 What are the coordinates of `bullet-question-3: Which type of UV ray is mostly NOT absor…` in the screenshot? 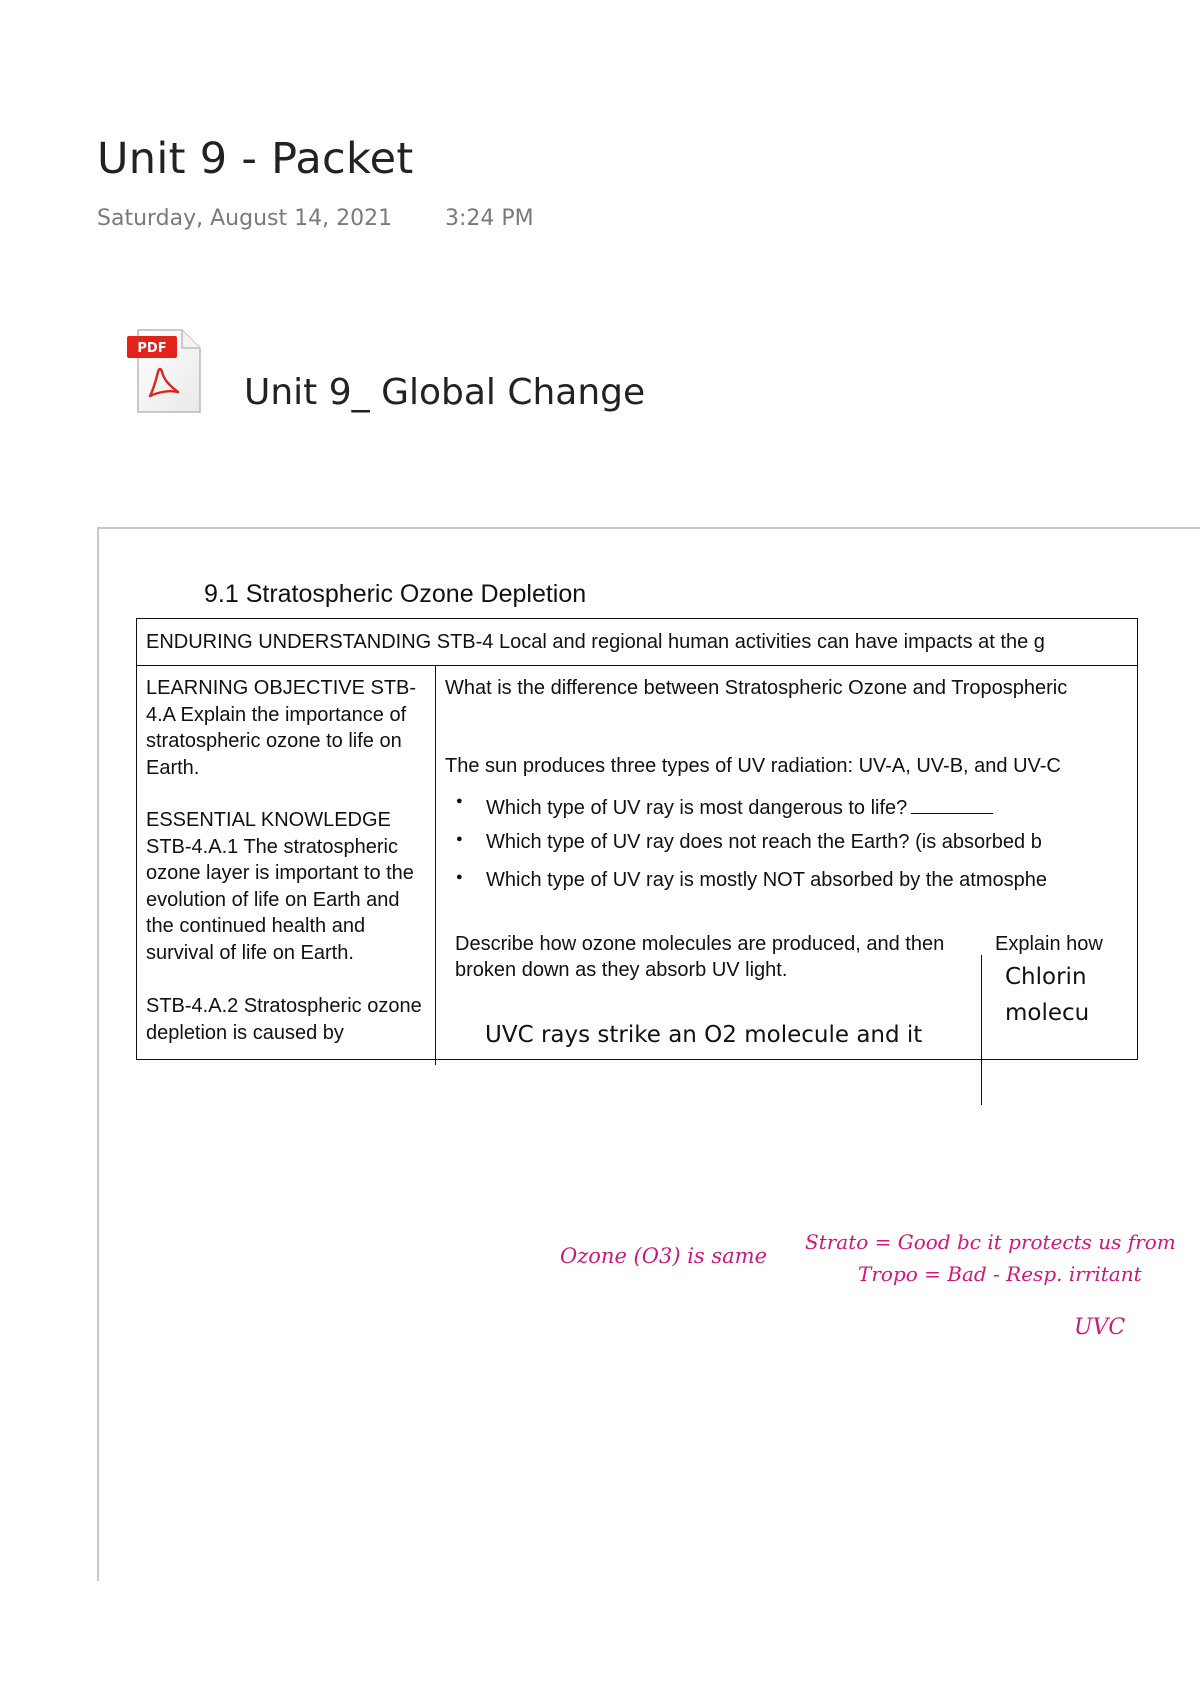 It's located at (751, 880).